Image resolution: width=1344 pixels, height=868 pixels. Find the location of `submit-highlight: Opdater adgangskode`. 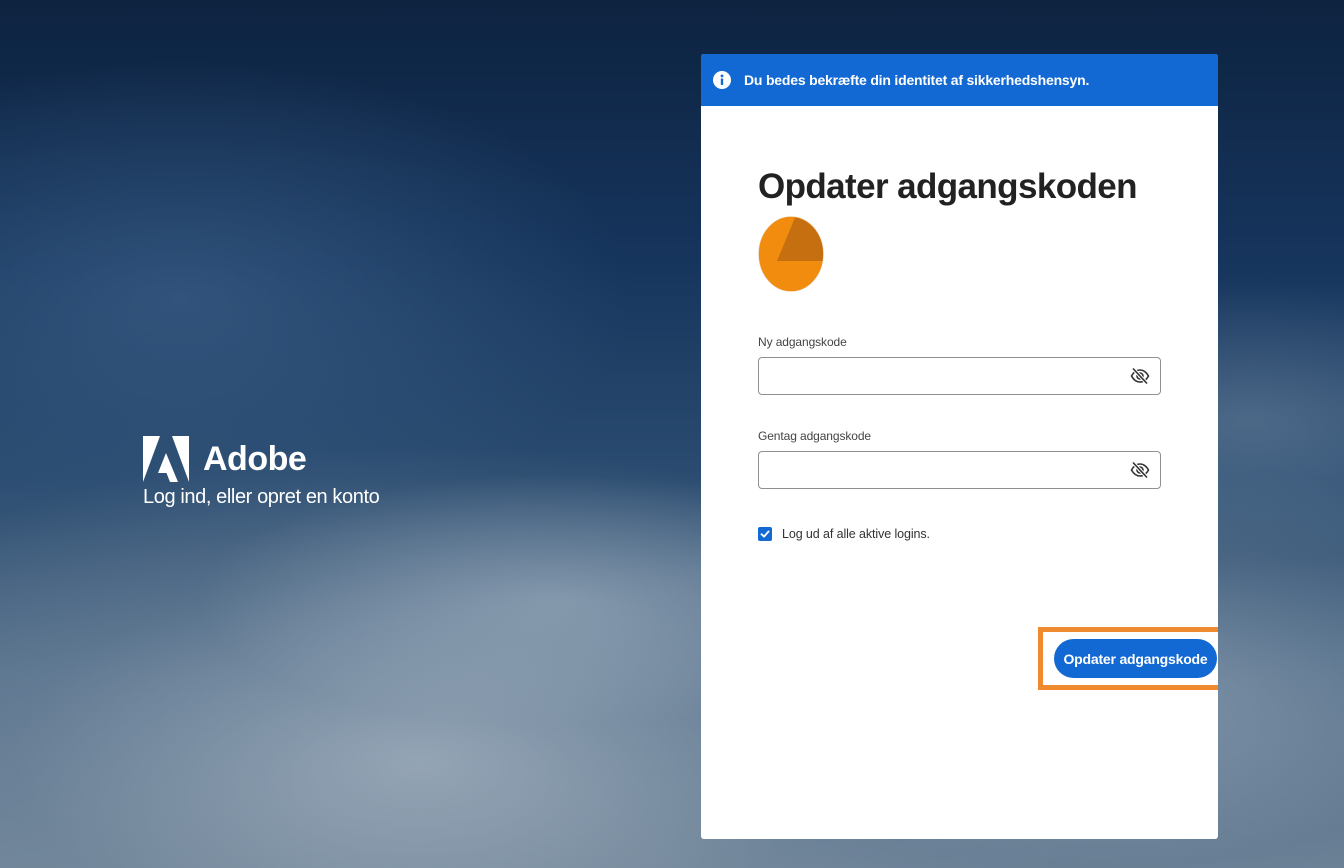

submit-highlight: Opdater adgangskode is located at coordinates (1128, 658).